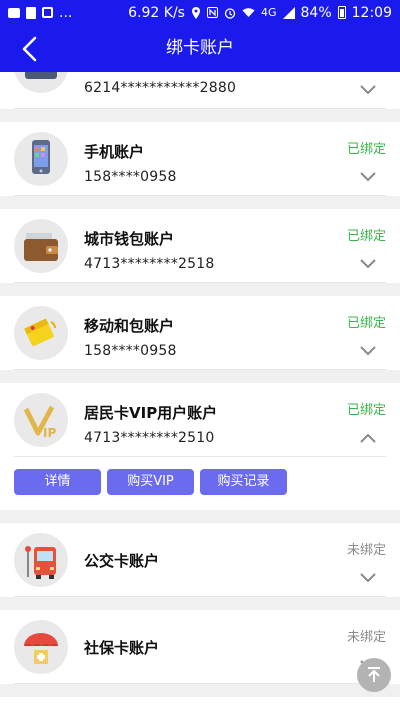 This screenshot has width=400, height=711. I want to click on account-card-hebao: 移动和包账户 158****0958 已绑定, so click(200, 333).